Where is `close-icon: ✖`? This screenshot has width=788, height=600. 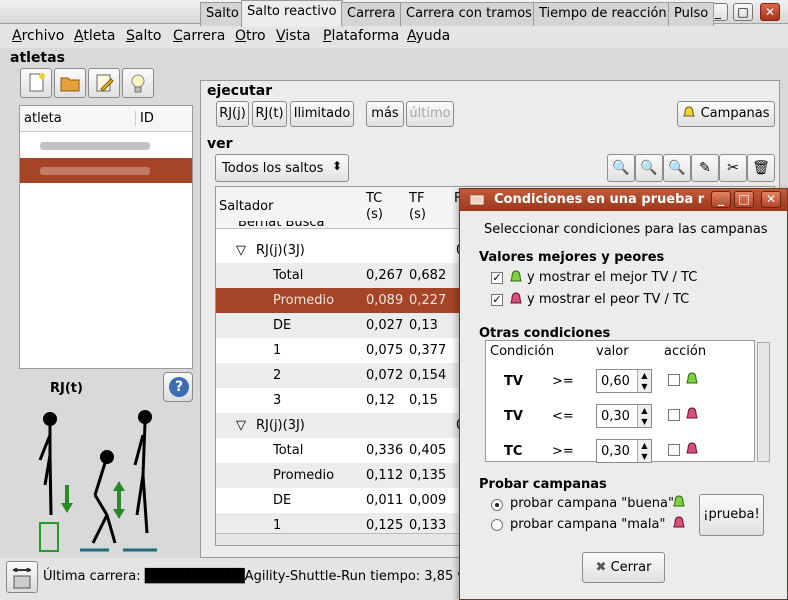
close-icon: ✖ is located at coordinates (601, 567).